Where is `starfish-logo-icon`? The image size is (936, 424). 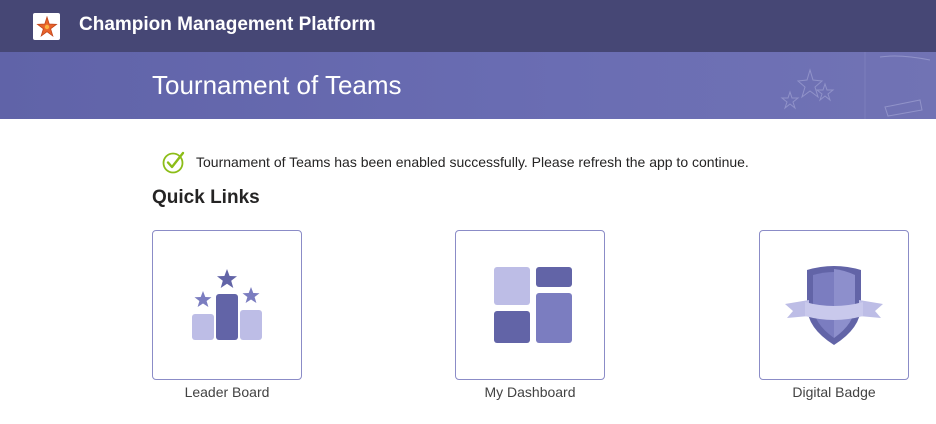
starfish-logo-icon is located at coordinates (46, 26).